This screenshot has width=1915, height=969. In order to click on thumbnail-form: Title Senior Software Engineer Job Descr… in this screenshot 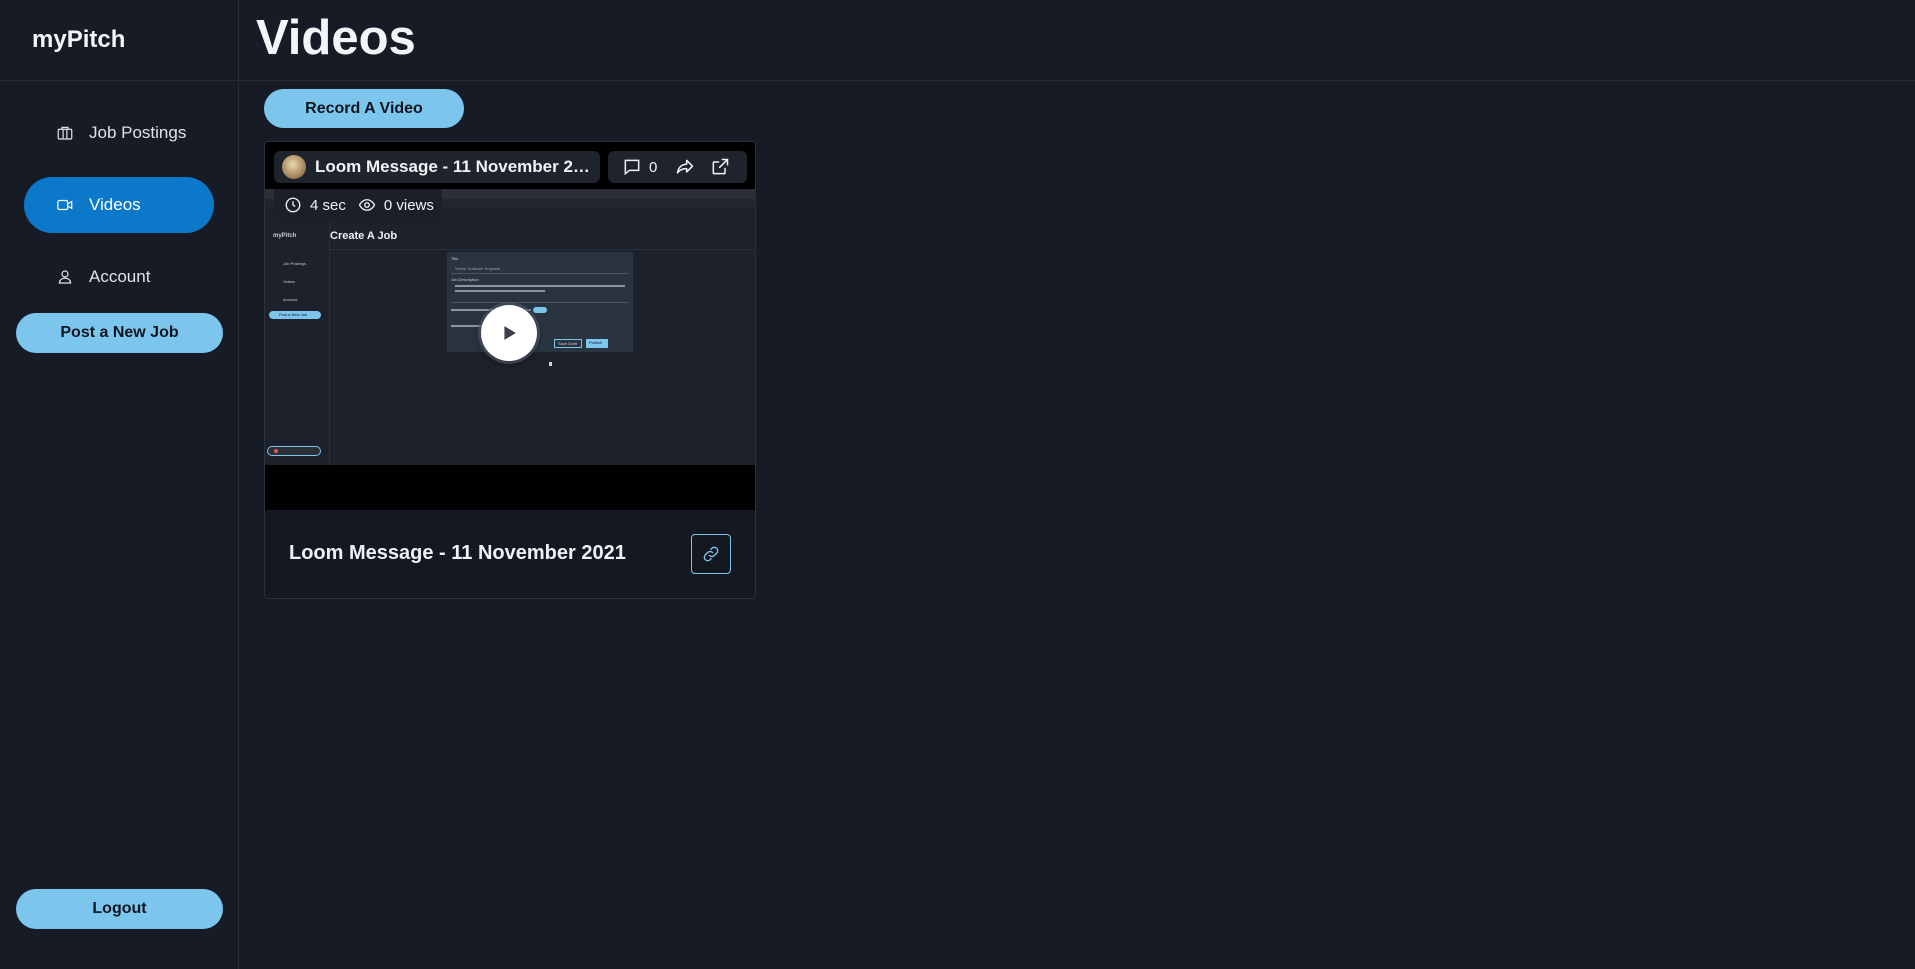, I will do `click(540, 302)`.